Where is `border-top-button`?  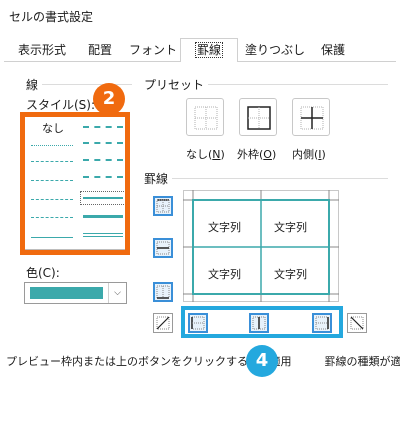
border-top-button is located at coordinates (163, 206).